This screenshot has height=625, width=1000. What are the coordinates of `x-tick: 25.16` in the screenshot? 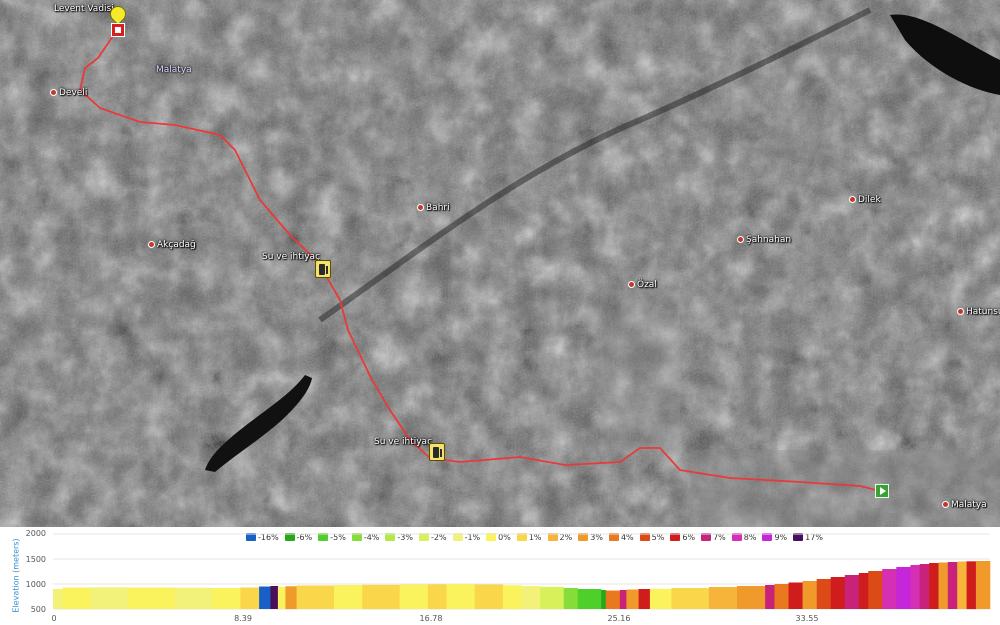 It's located at (619, 618).